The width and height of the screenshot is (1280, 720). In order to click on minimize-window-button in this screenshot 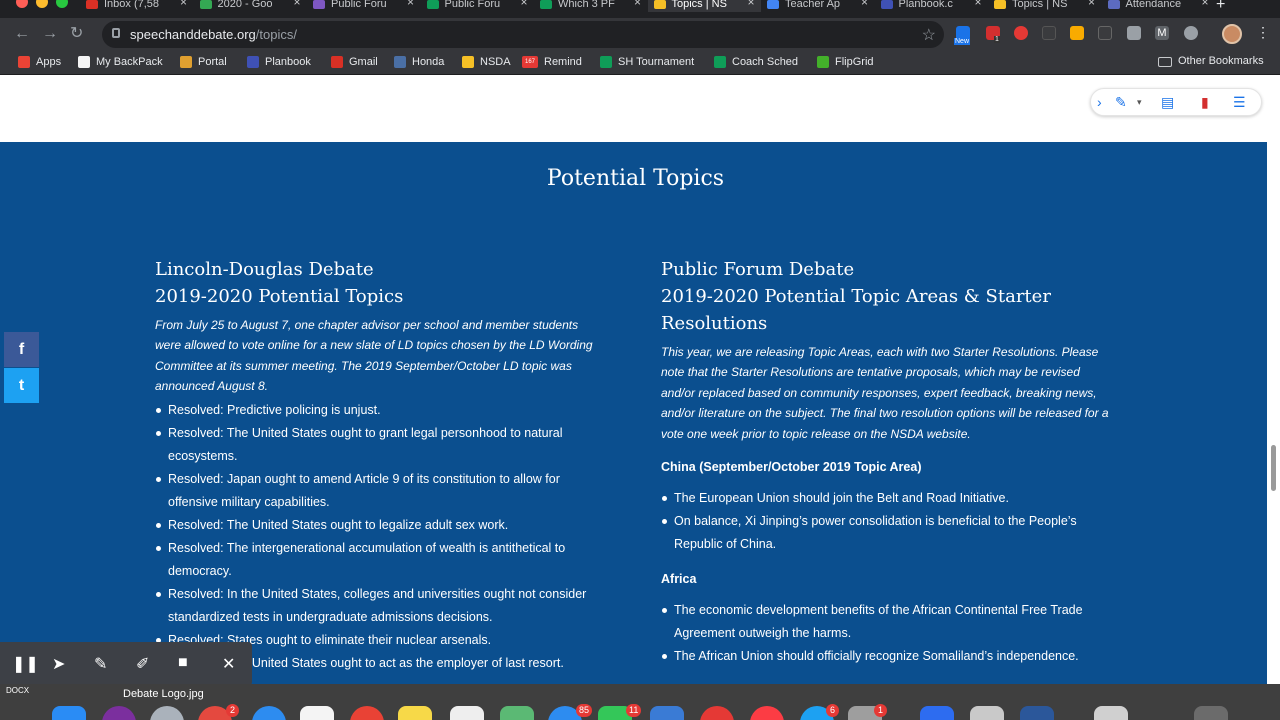, I will do `click(42, 4)`.